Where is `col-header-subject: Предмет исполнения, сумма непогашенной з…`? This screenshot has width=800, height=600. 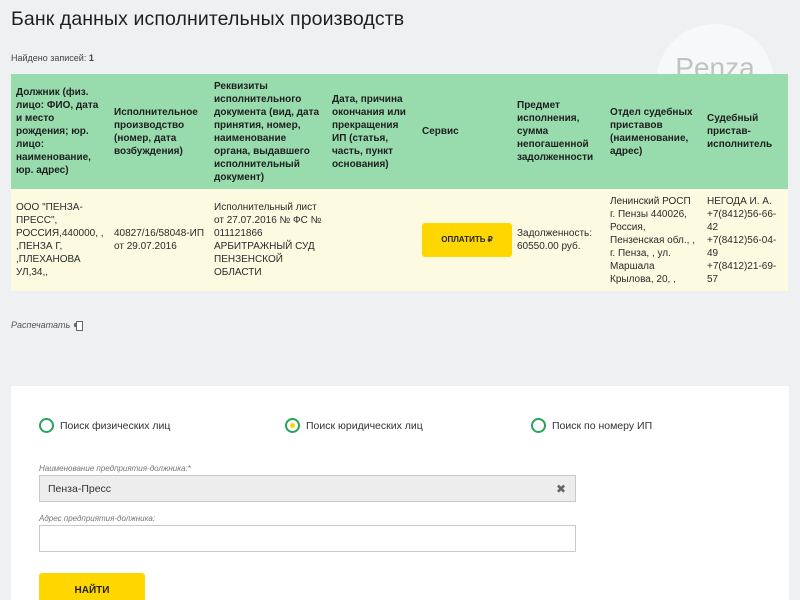
col-header-subject: Предмет исполнения, сумма непогашенной з… is located at coordinates (555, 131).